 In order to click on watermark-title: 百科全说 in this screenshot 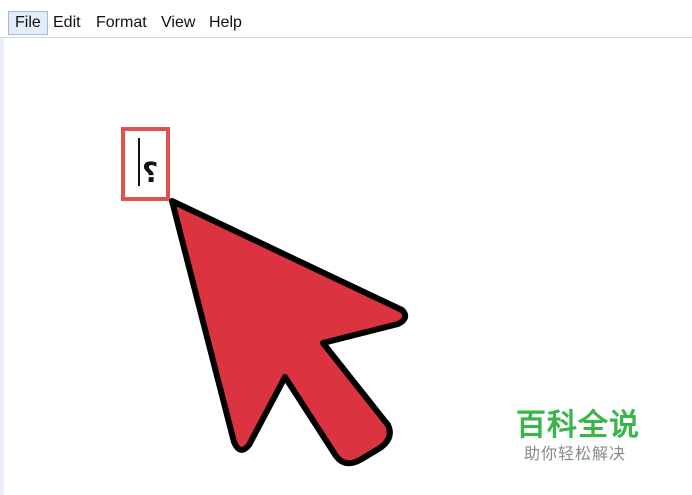, I will do `click(578, 425)`.